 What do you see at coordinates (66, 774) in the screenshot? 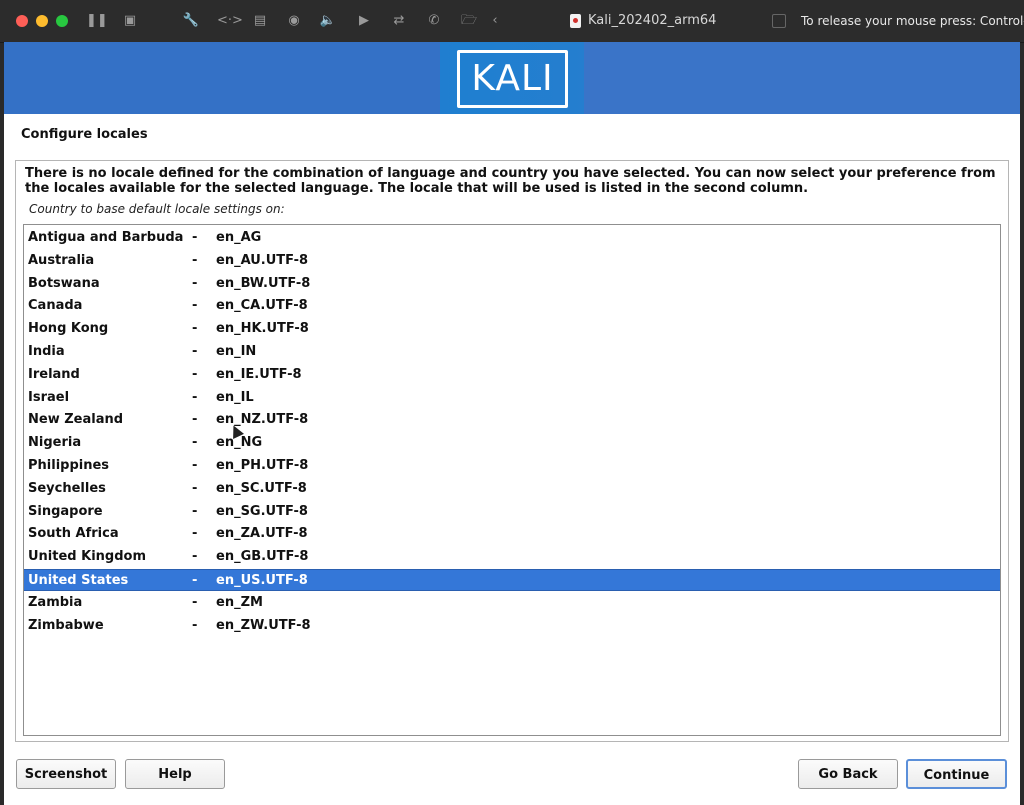
I see `screenshot-button: Screenshot` at bounding box center [66, 774].